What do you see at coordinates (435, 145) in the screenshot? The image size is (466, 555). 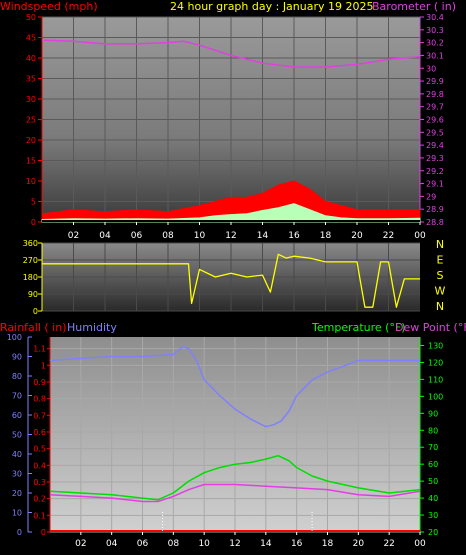 I see `barometer-tick-label: 29.4` at bounding box center [435, 145].